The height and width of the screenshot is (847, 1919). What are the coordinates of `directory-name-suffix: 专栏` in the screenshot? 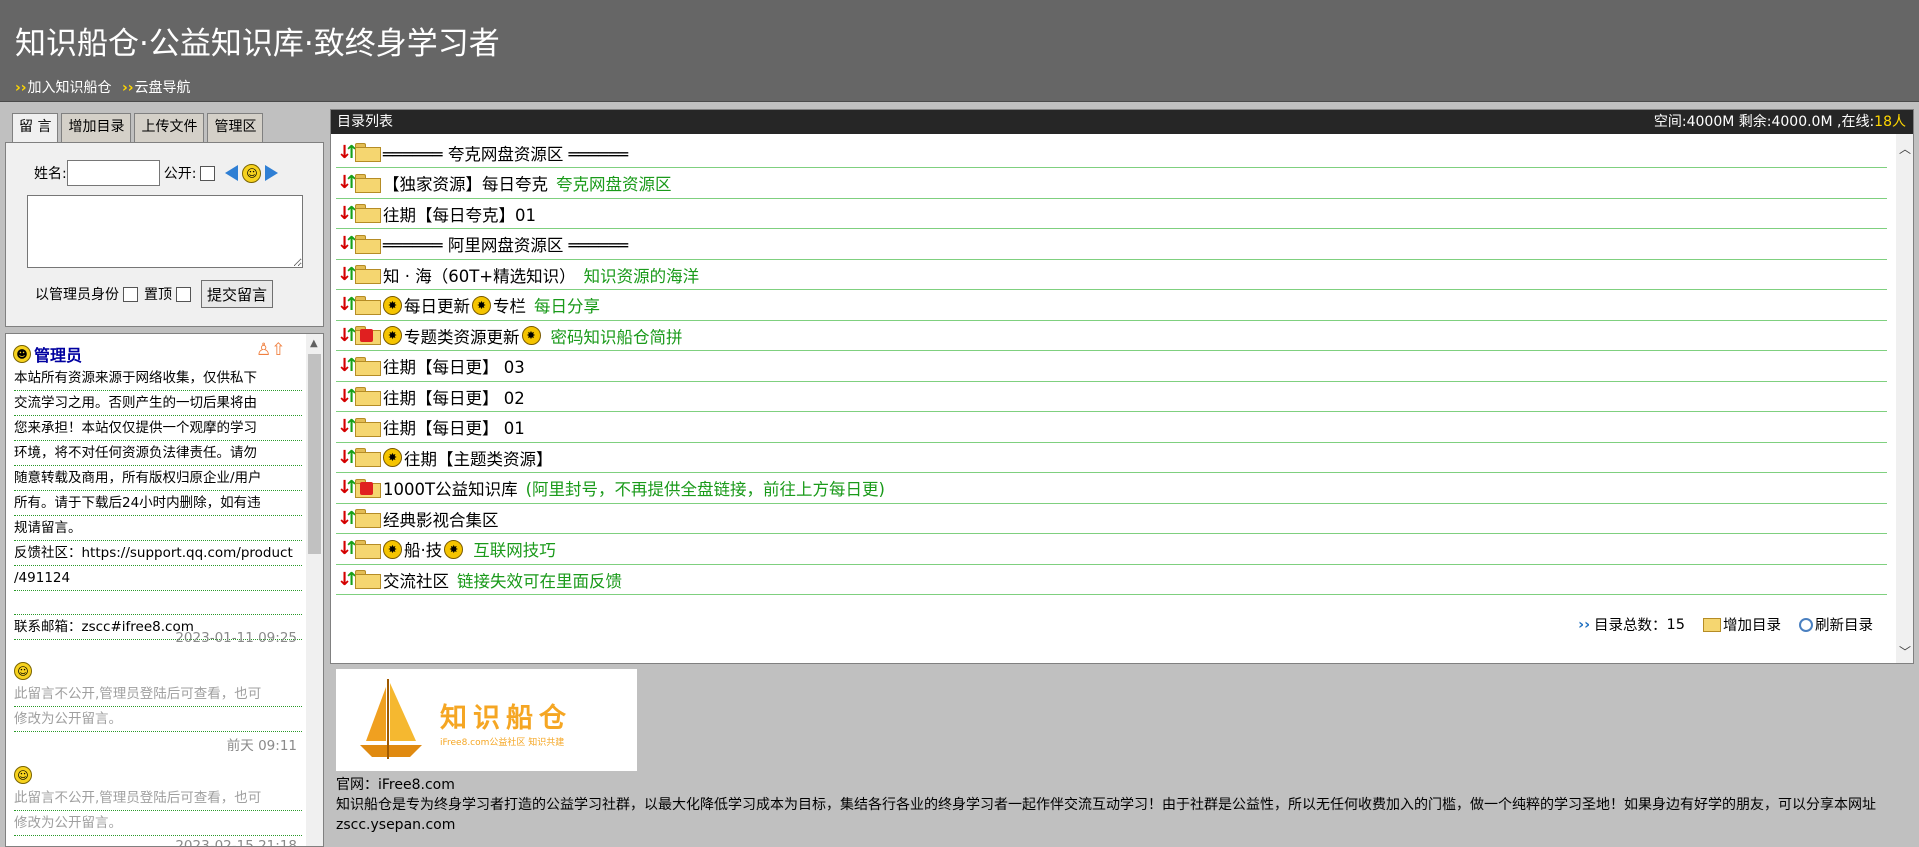 It's located at (509, 305).